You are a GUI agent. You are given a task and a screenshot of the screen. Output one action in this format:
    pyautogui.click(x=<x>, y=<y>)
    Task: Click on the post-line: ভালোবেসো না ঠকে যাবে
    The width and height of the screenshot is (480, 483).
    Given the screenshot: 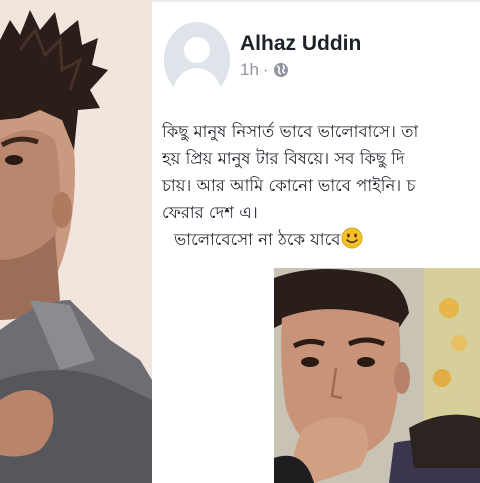 What is the action you would take?
    pyautogui.click(x=257, y=239)
    